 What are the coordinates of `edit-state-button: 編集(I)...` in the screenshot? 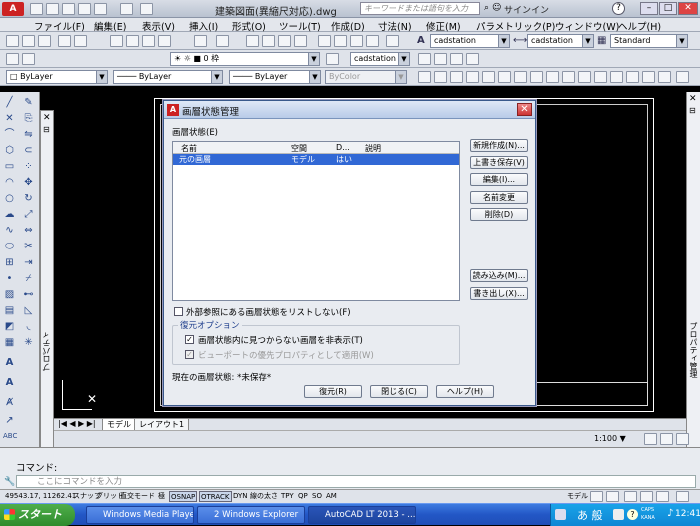 It's located at (499, 179).